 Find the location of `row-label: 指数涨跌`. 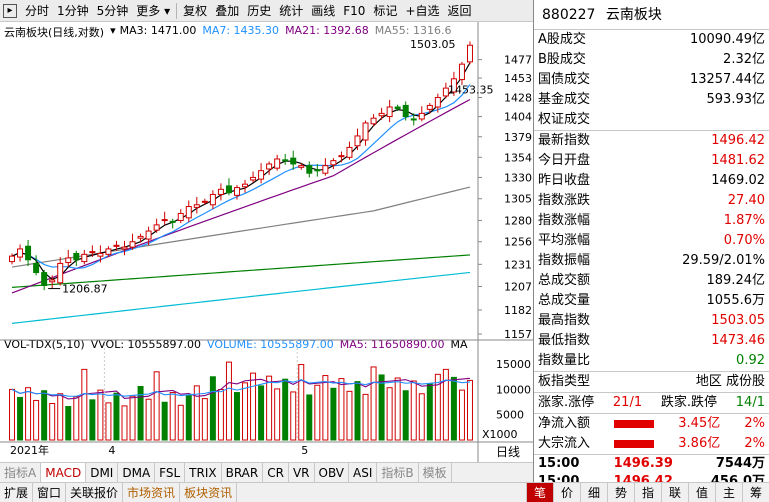

row-label: 指数涨跌 is located at coordinates (564, 200).